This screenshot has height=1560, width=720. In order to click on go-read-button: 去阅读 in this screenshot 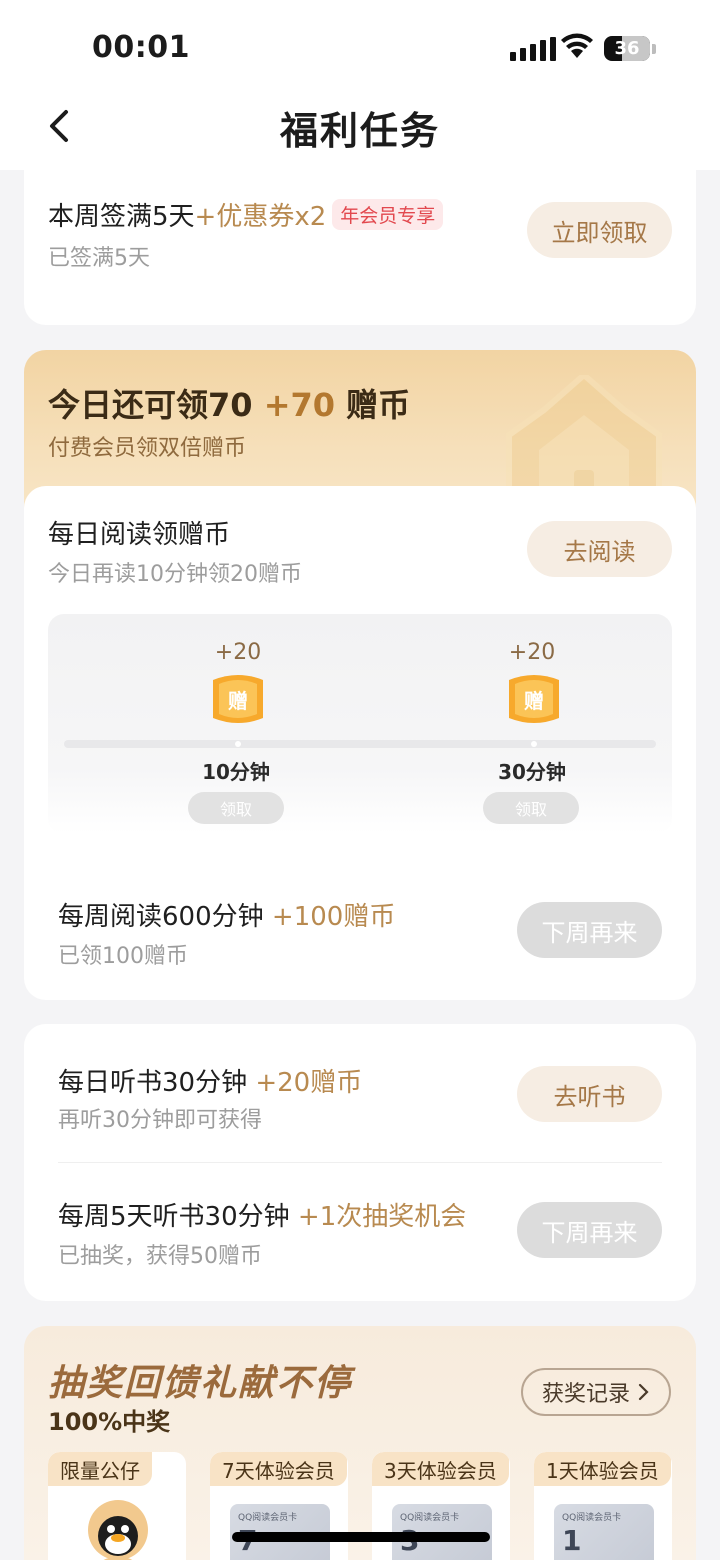, I will do `click(599, 549)`.